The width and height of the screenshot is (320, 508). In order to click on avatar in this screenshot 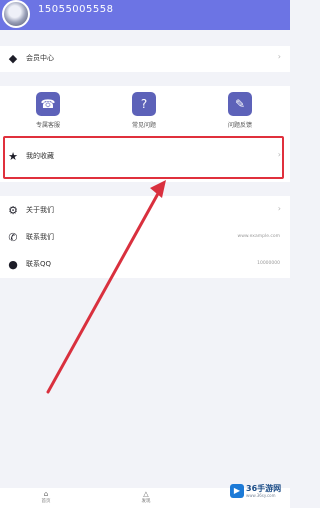, I will do `click(16, 14)`.